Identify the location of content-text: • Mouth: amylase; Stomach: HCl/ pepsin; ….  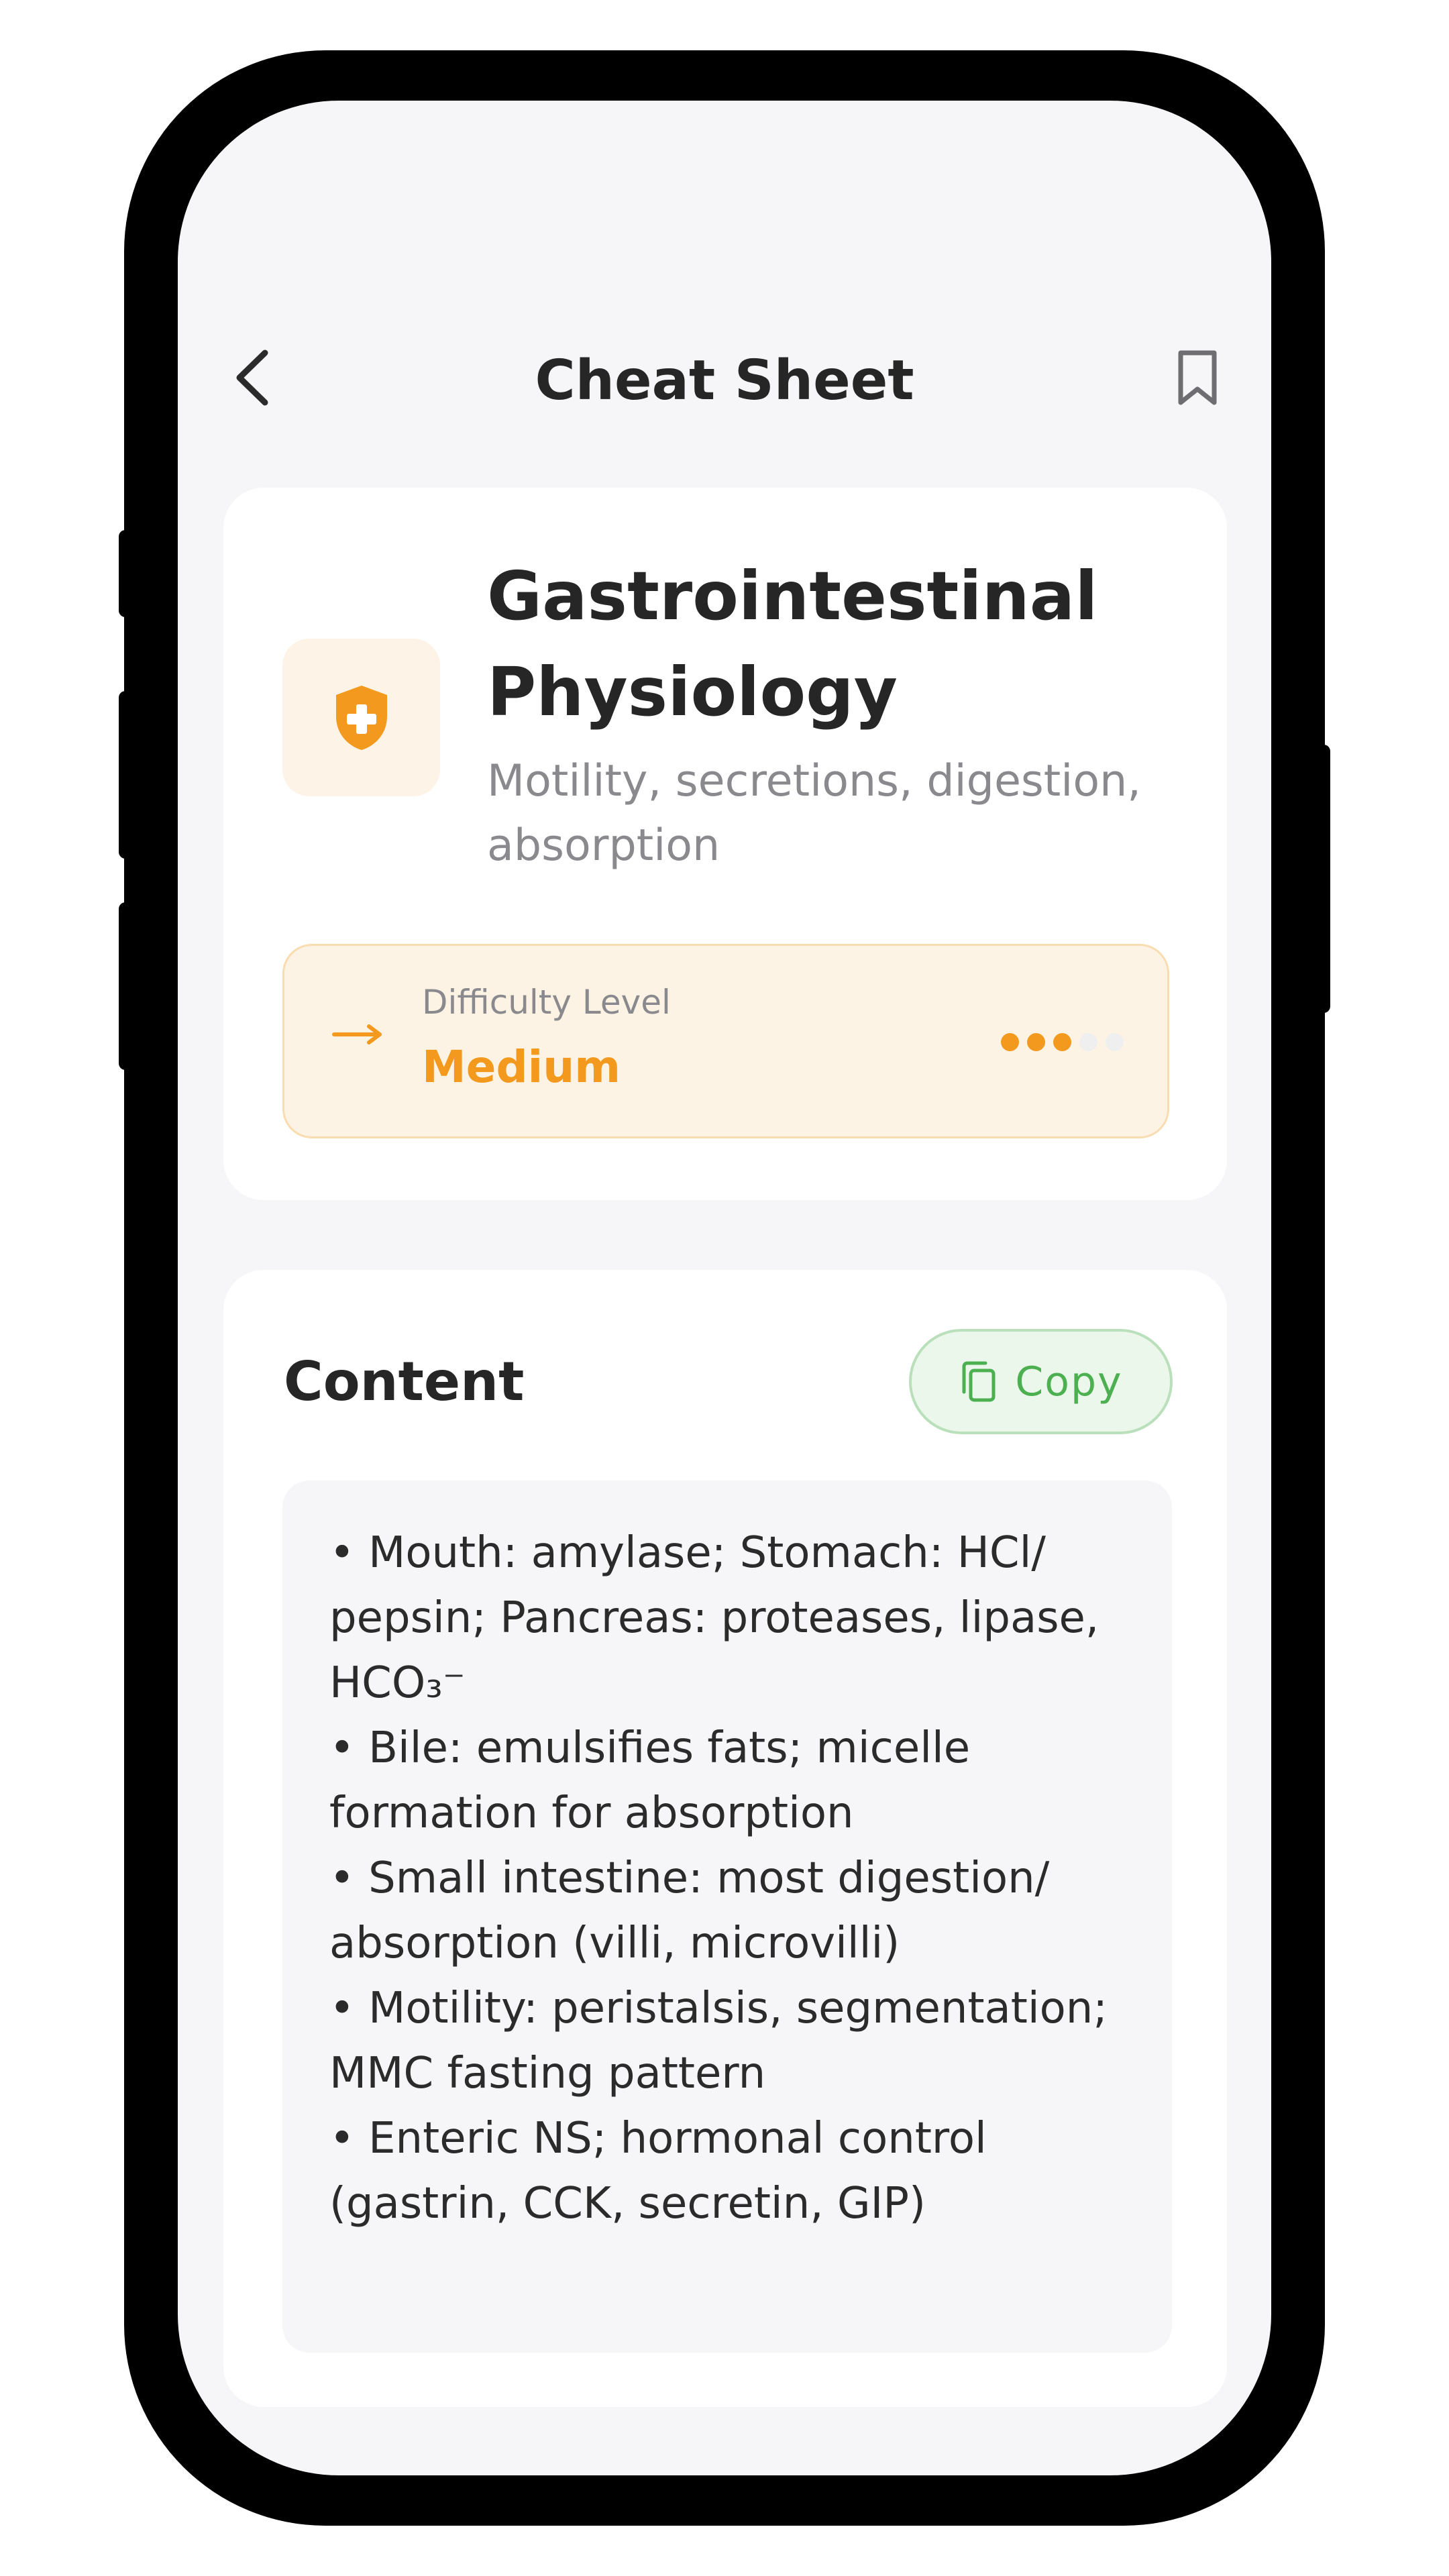
(718, 1878).